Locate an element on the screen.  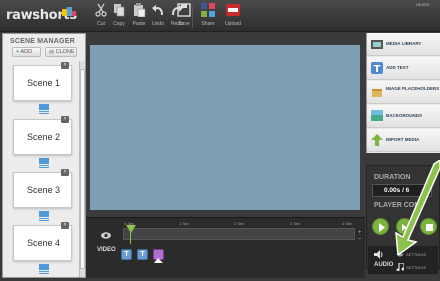
tutorial-arrow-icon is located at coordinates (417, 207).